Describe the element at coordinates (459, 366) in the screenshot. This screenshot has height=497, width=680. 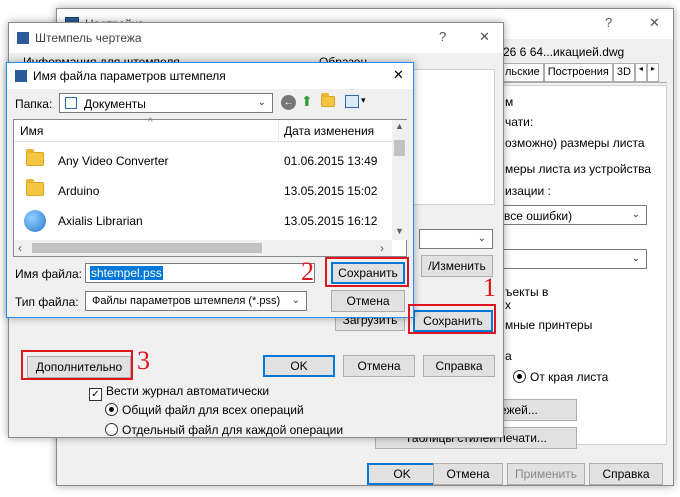
I see `stamp-help-button: Справка` at that location.